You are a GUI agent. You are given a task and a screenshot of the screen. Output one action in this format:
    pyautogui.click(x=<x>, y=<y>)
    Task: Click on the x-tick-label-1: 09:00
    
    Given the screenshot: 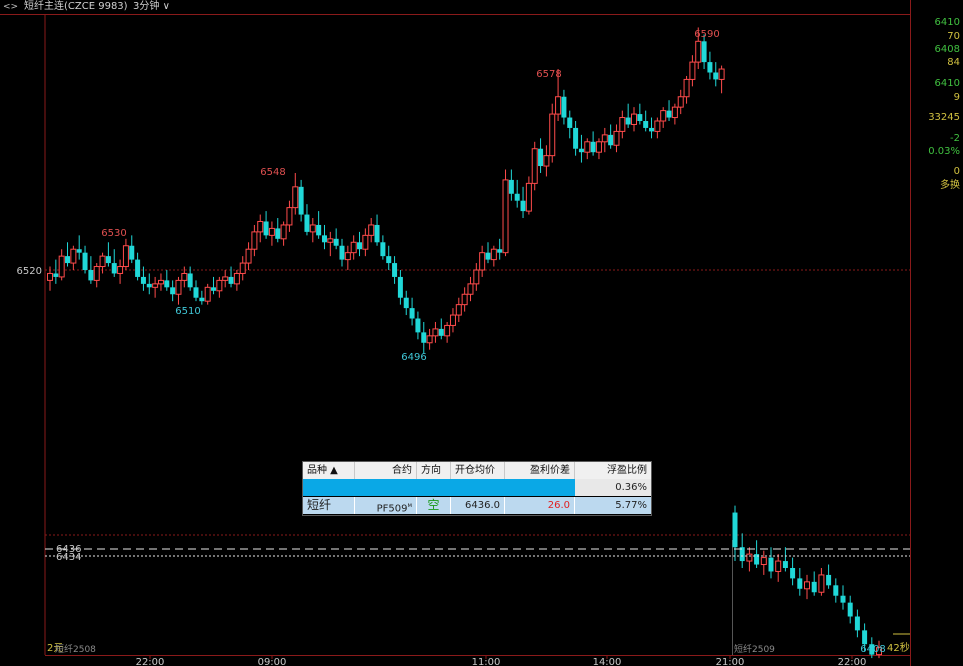 What is the action you would take?
    pyautogui.click(x=272, y=661)
    